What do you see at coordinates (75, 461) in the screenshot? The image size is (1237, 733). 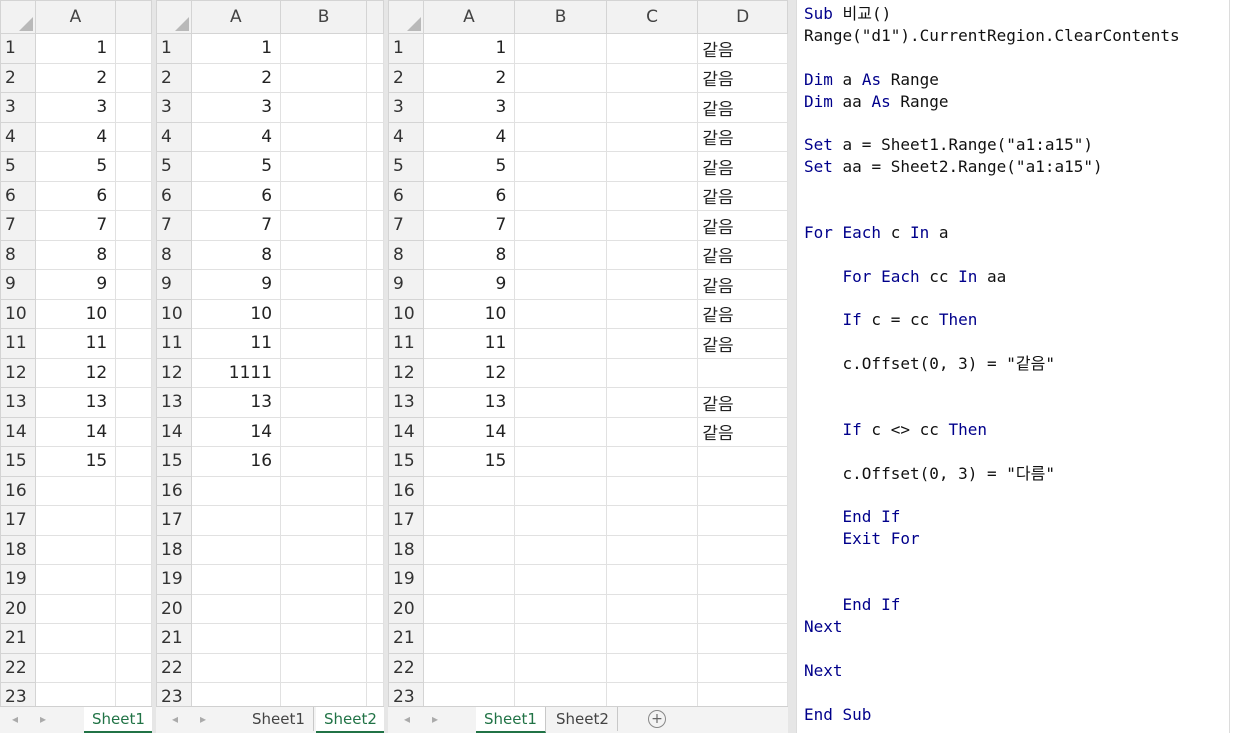 I see `cell-a: 15` at bounding box center [75, 461].